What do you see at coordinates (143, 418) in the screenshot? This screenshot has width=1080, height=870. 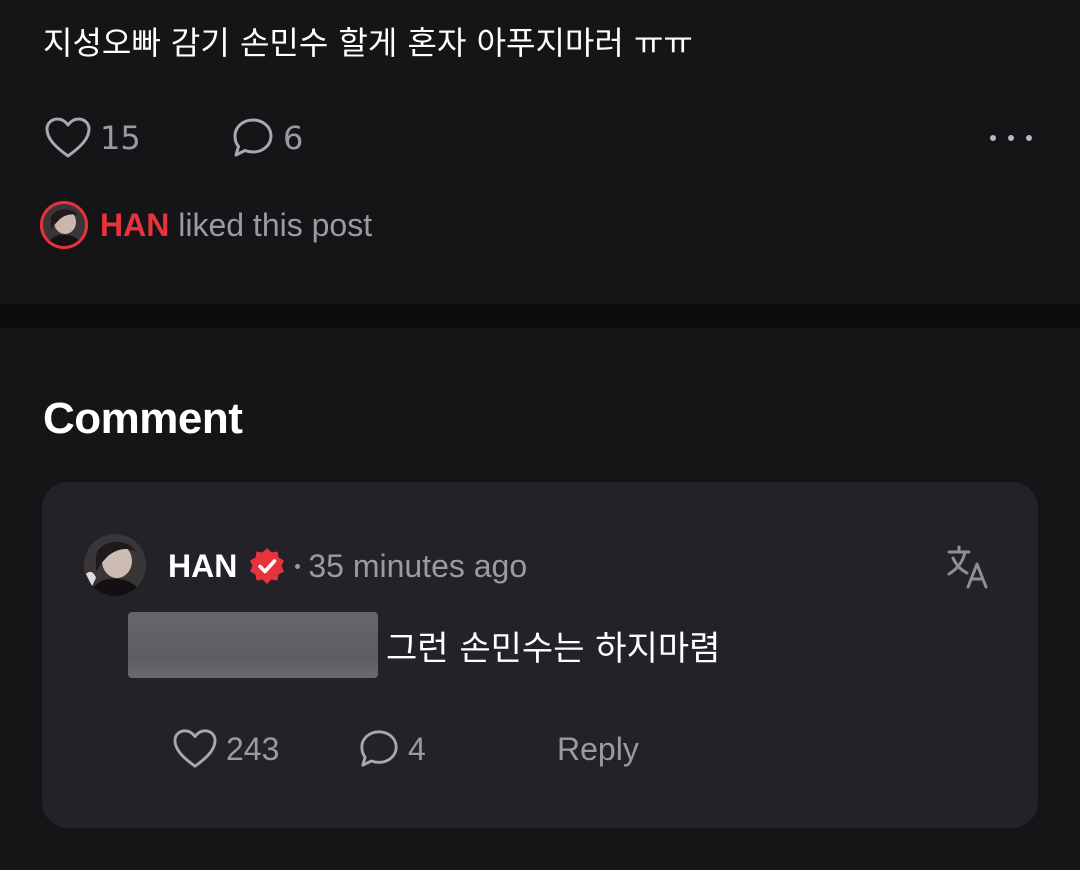 I see `section-title: Comment` at bounding box center [143, 418].